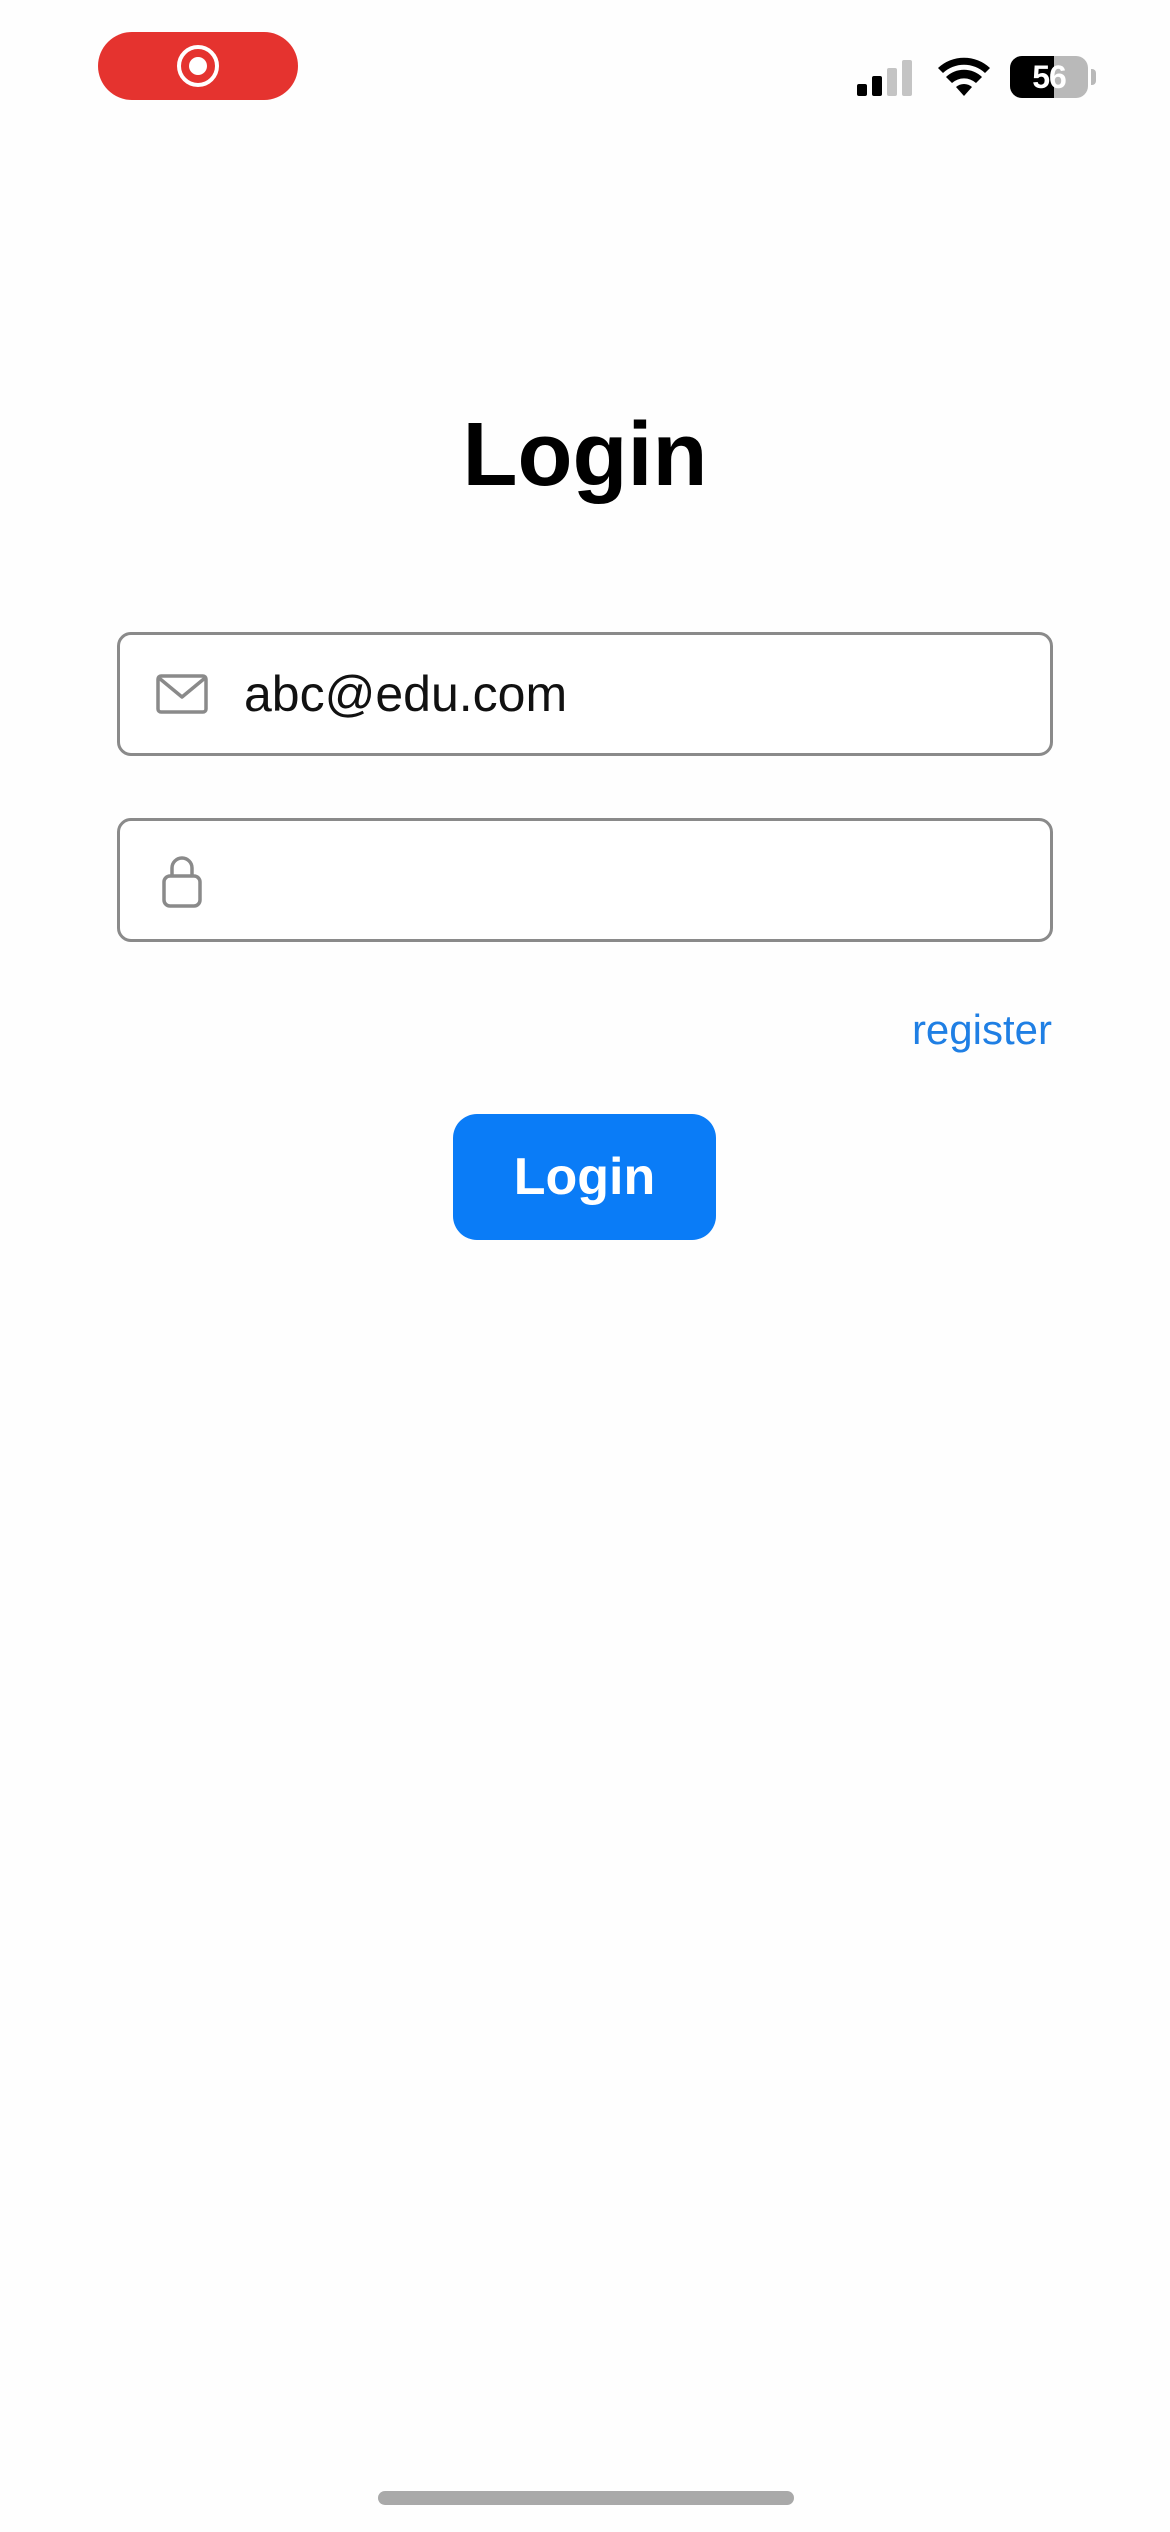 Image resolution: width=1170 pixels, height=2532 pixels. What do you see at coordinates (637, 694) in the screenshot?
I see `email-input` at bounding box center [637, 694].